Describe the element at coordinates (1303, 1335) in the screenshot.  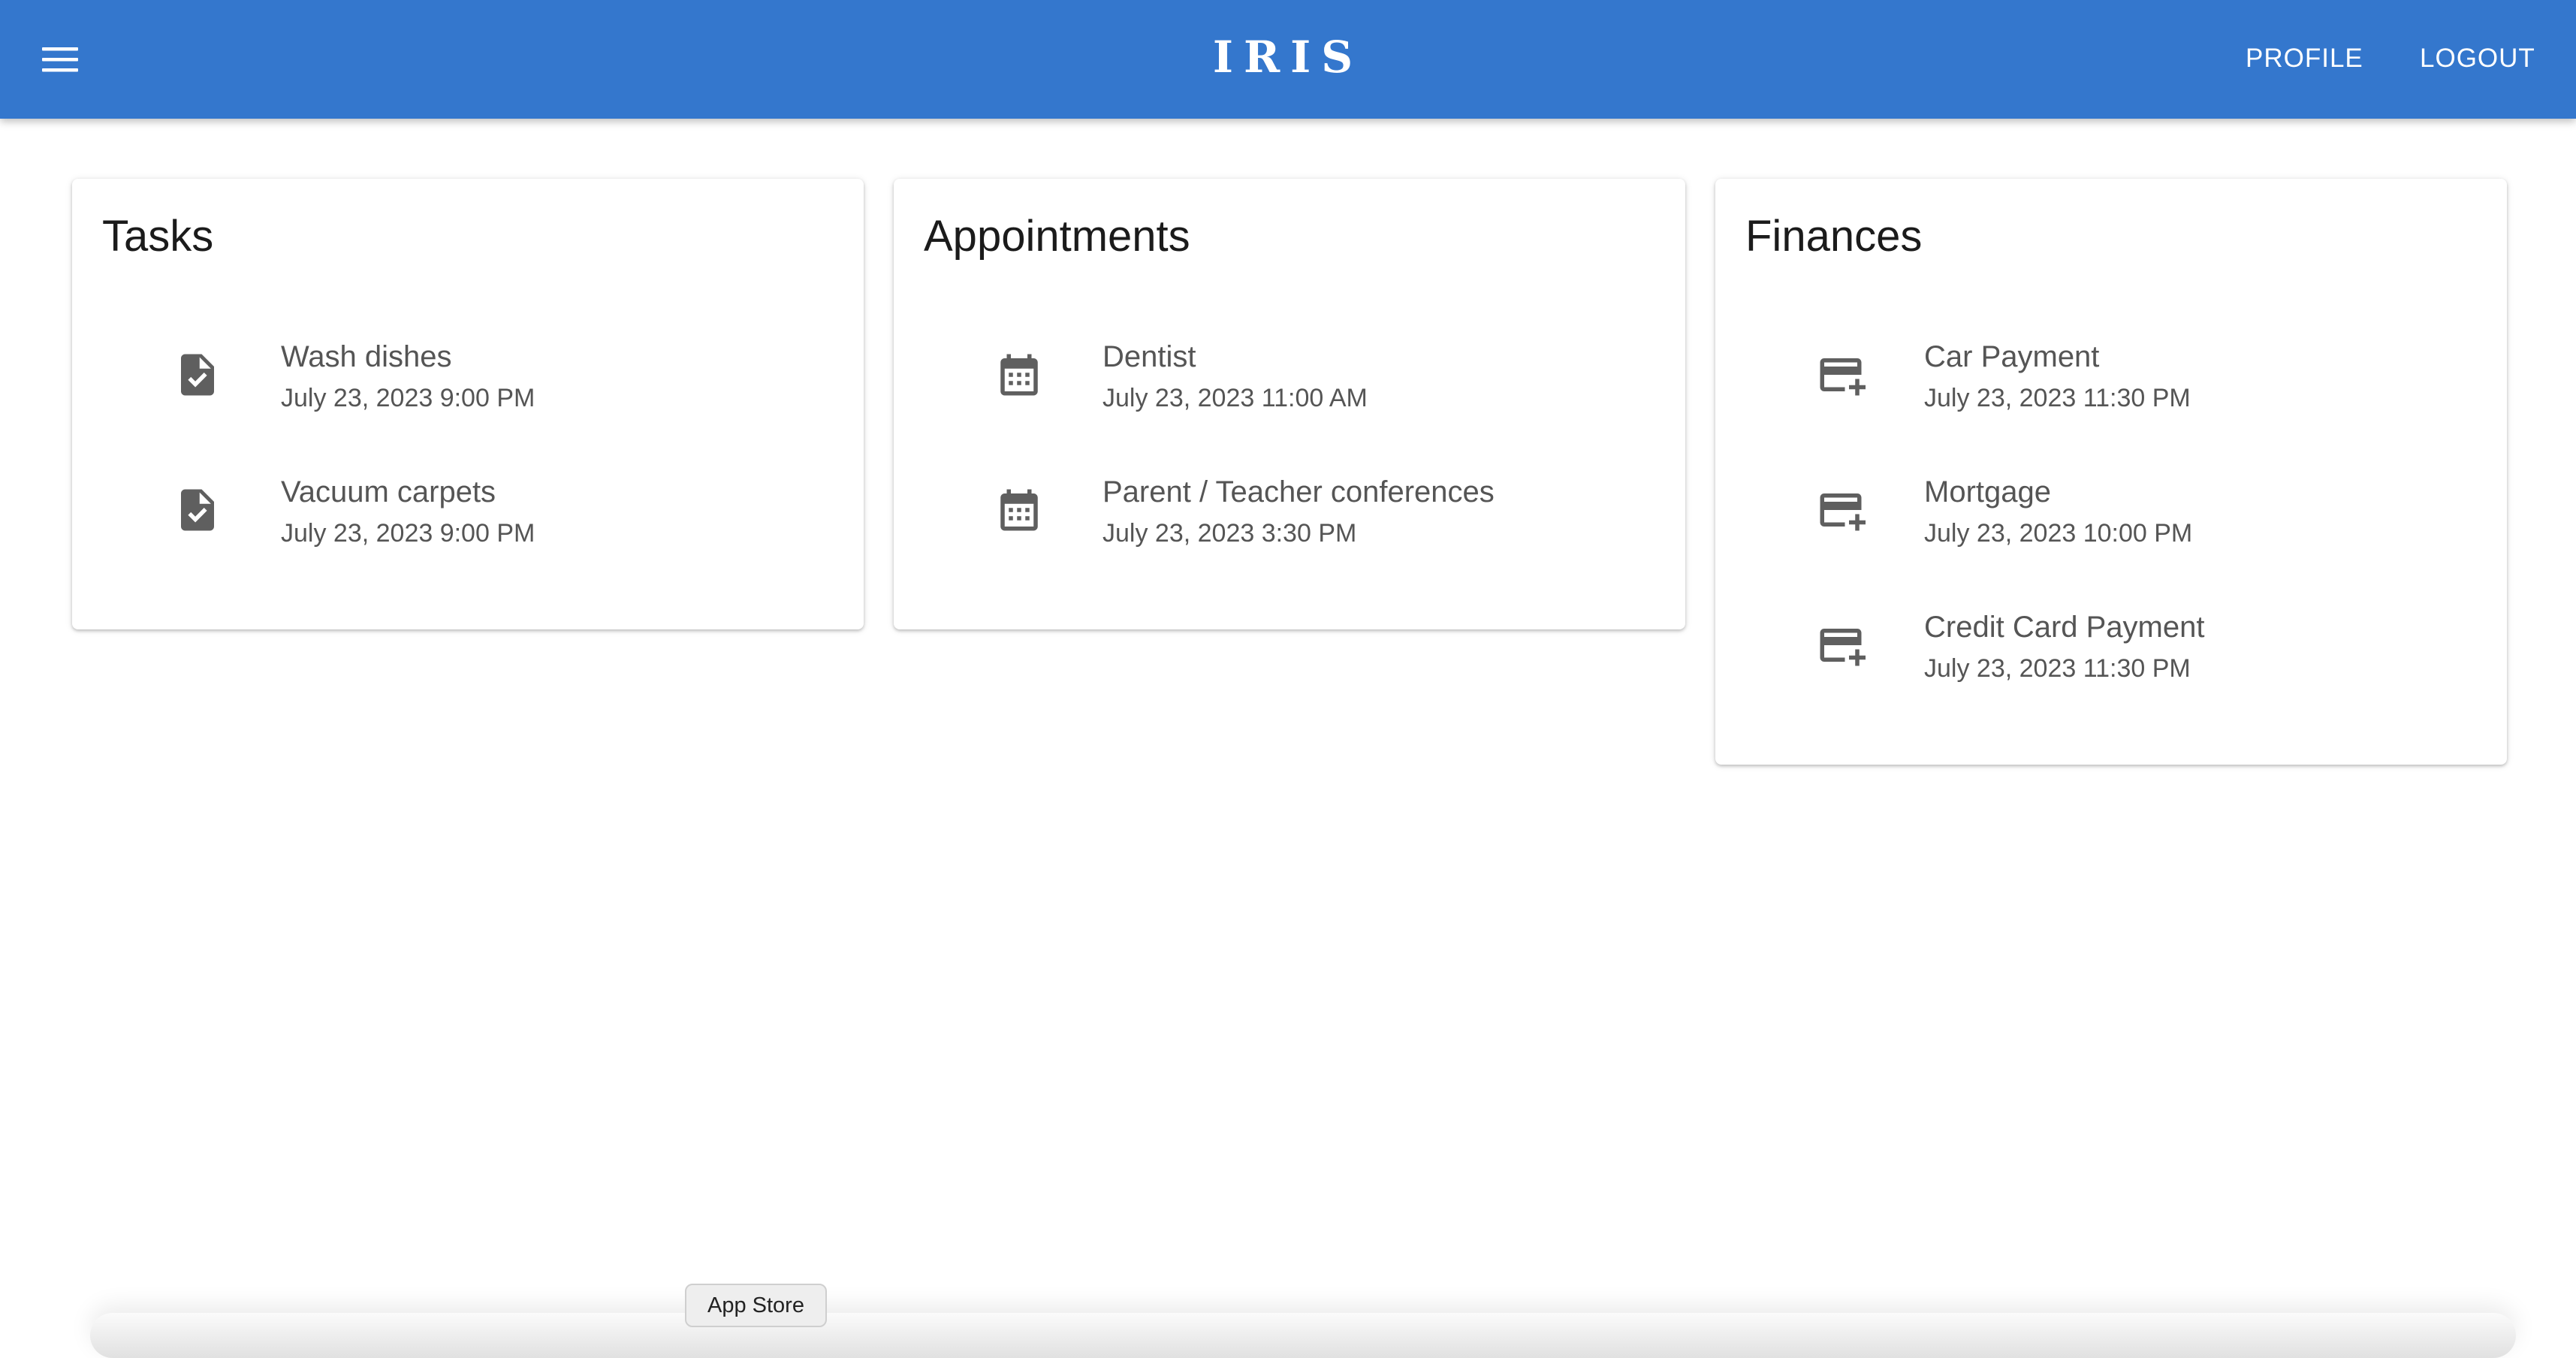
I see `dock` at that location.